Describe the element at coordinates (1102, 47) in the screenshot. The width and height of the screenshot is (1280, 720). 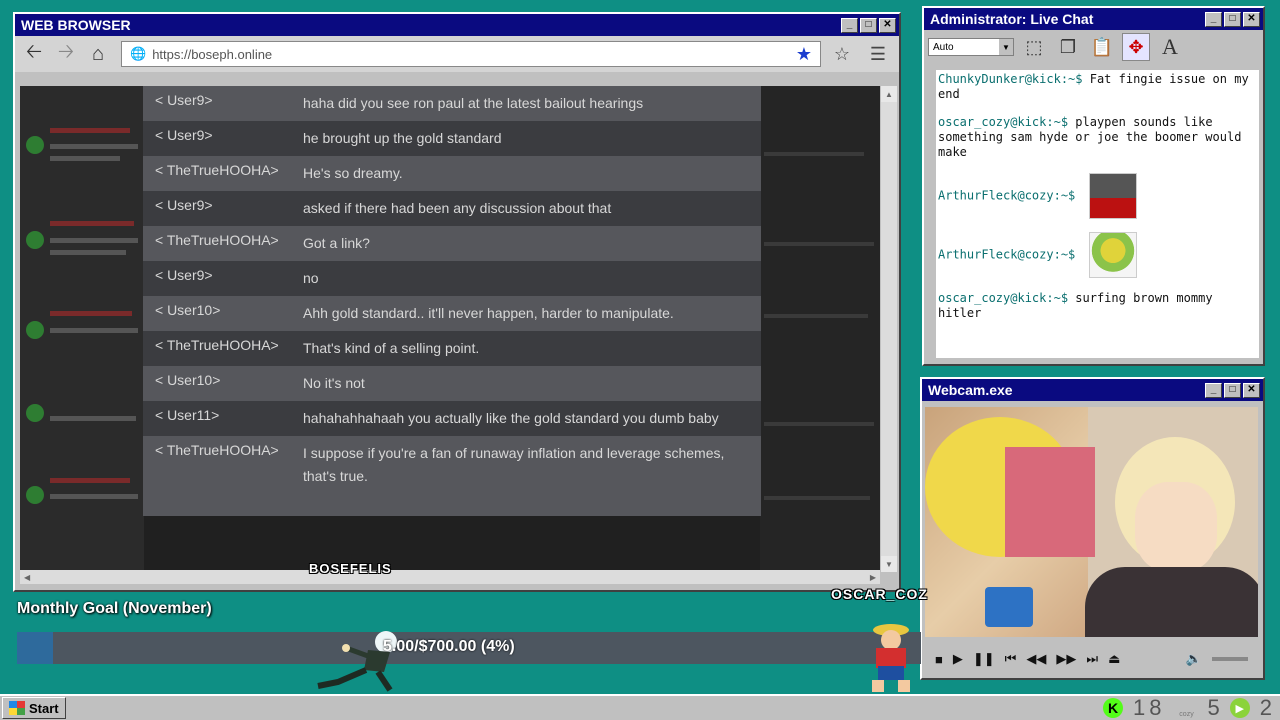
I see `paste-icon: 📋` at that location.